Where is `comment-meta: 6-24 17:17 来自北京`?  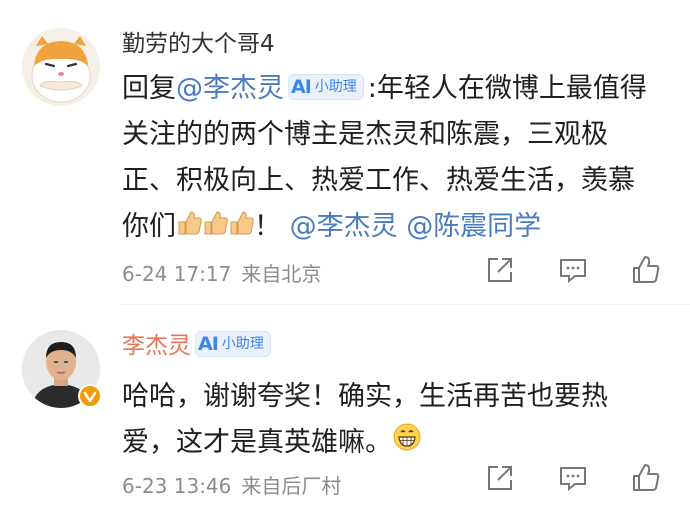 comment-meta: 6-24 17:17 来自北京 is located at coordinates (221, 272).